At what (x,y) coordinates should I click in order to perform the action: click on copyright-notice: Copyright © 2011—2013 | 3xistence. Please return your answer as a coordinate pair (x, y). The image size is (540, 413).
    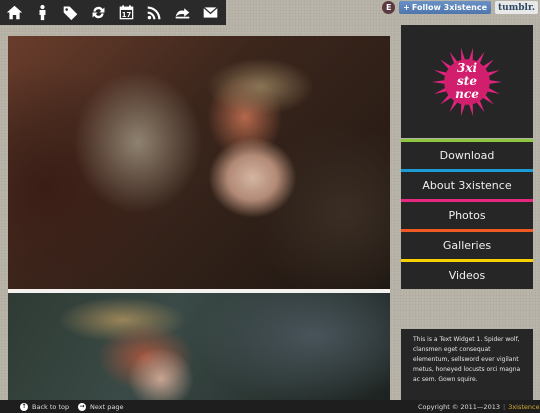
    Looking at the image, I should click on (479, 406).